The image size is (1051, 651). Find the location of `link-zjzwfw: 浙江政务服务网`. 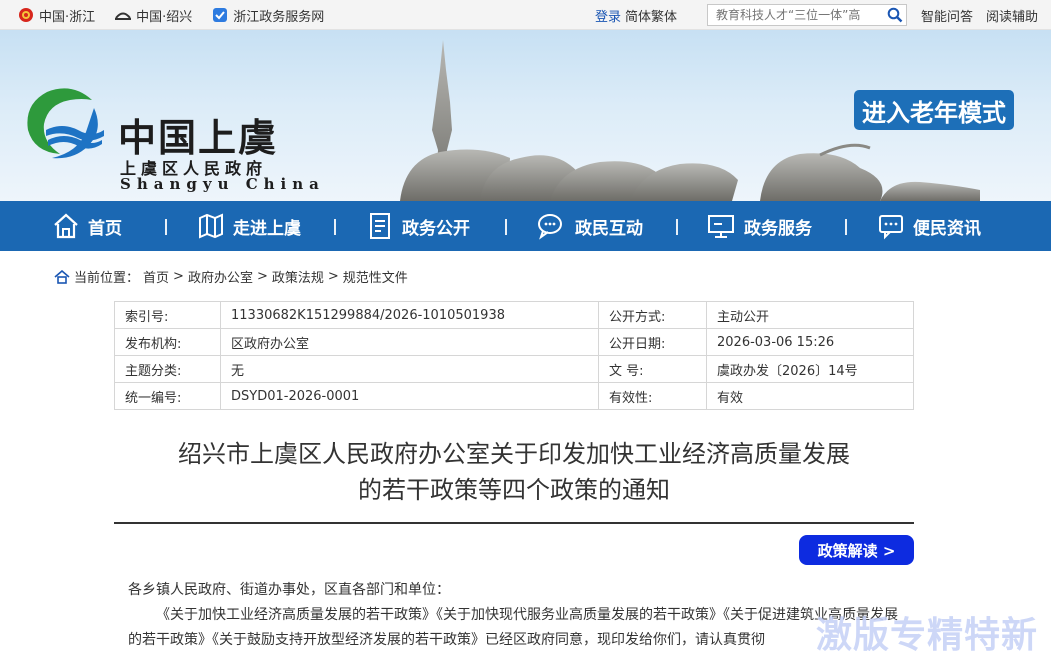

link-zjzwfw: 浙江政务服务网 is located at coordinates (268, 15).